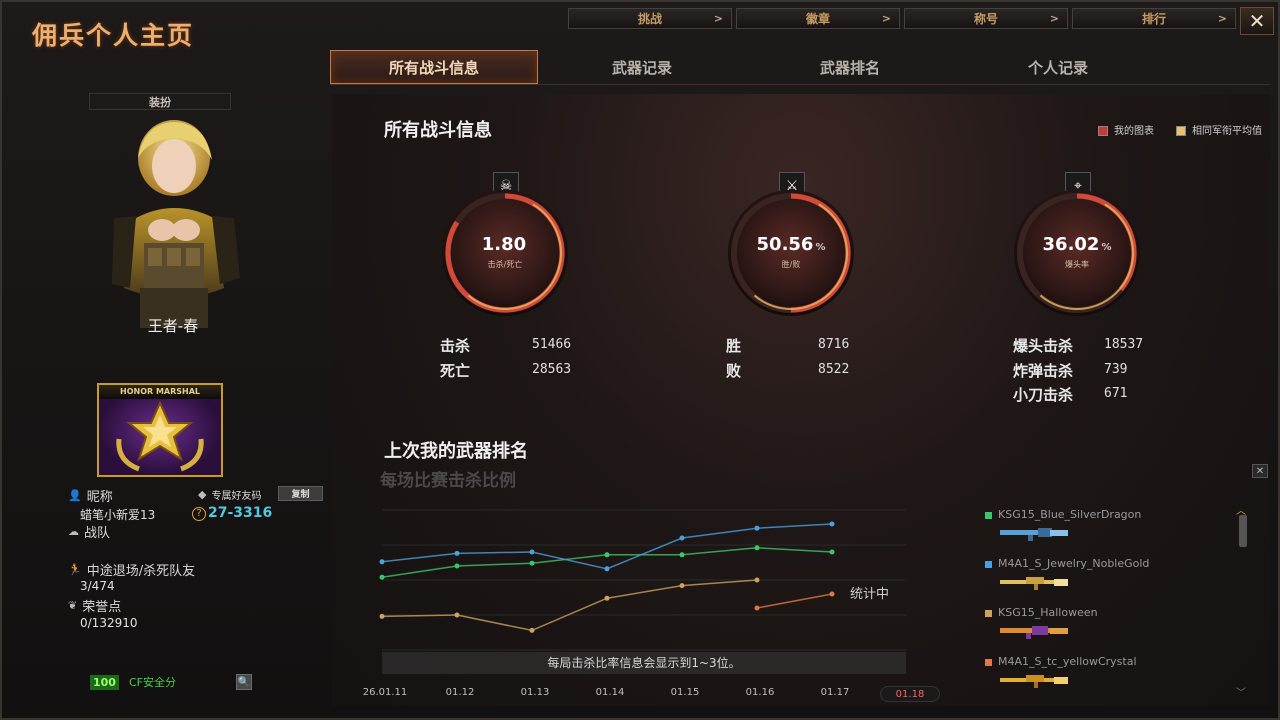  I want to click on bomb-kills-row: 炸弹击杀 739, so click(1070, 371).